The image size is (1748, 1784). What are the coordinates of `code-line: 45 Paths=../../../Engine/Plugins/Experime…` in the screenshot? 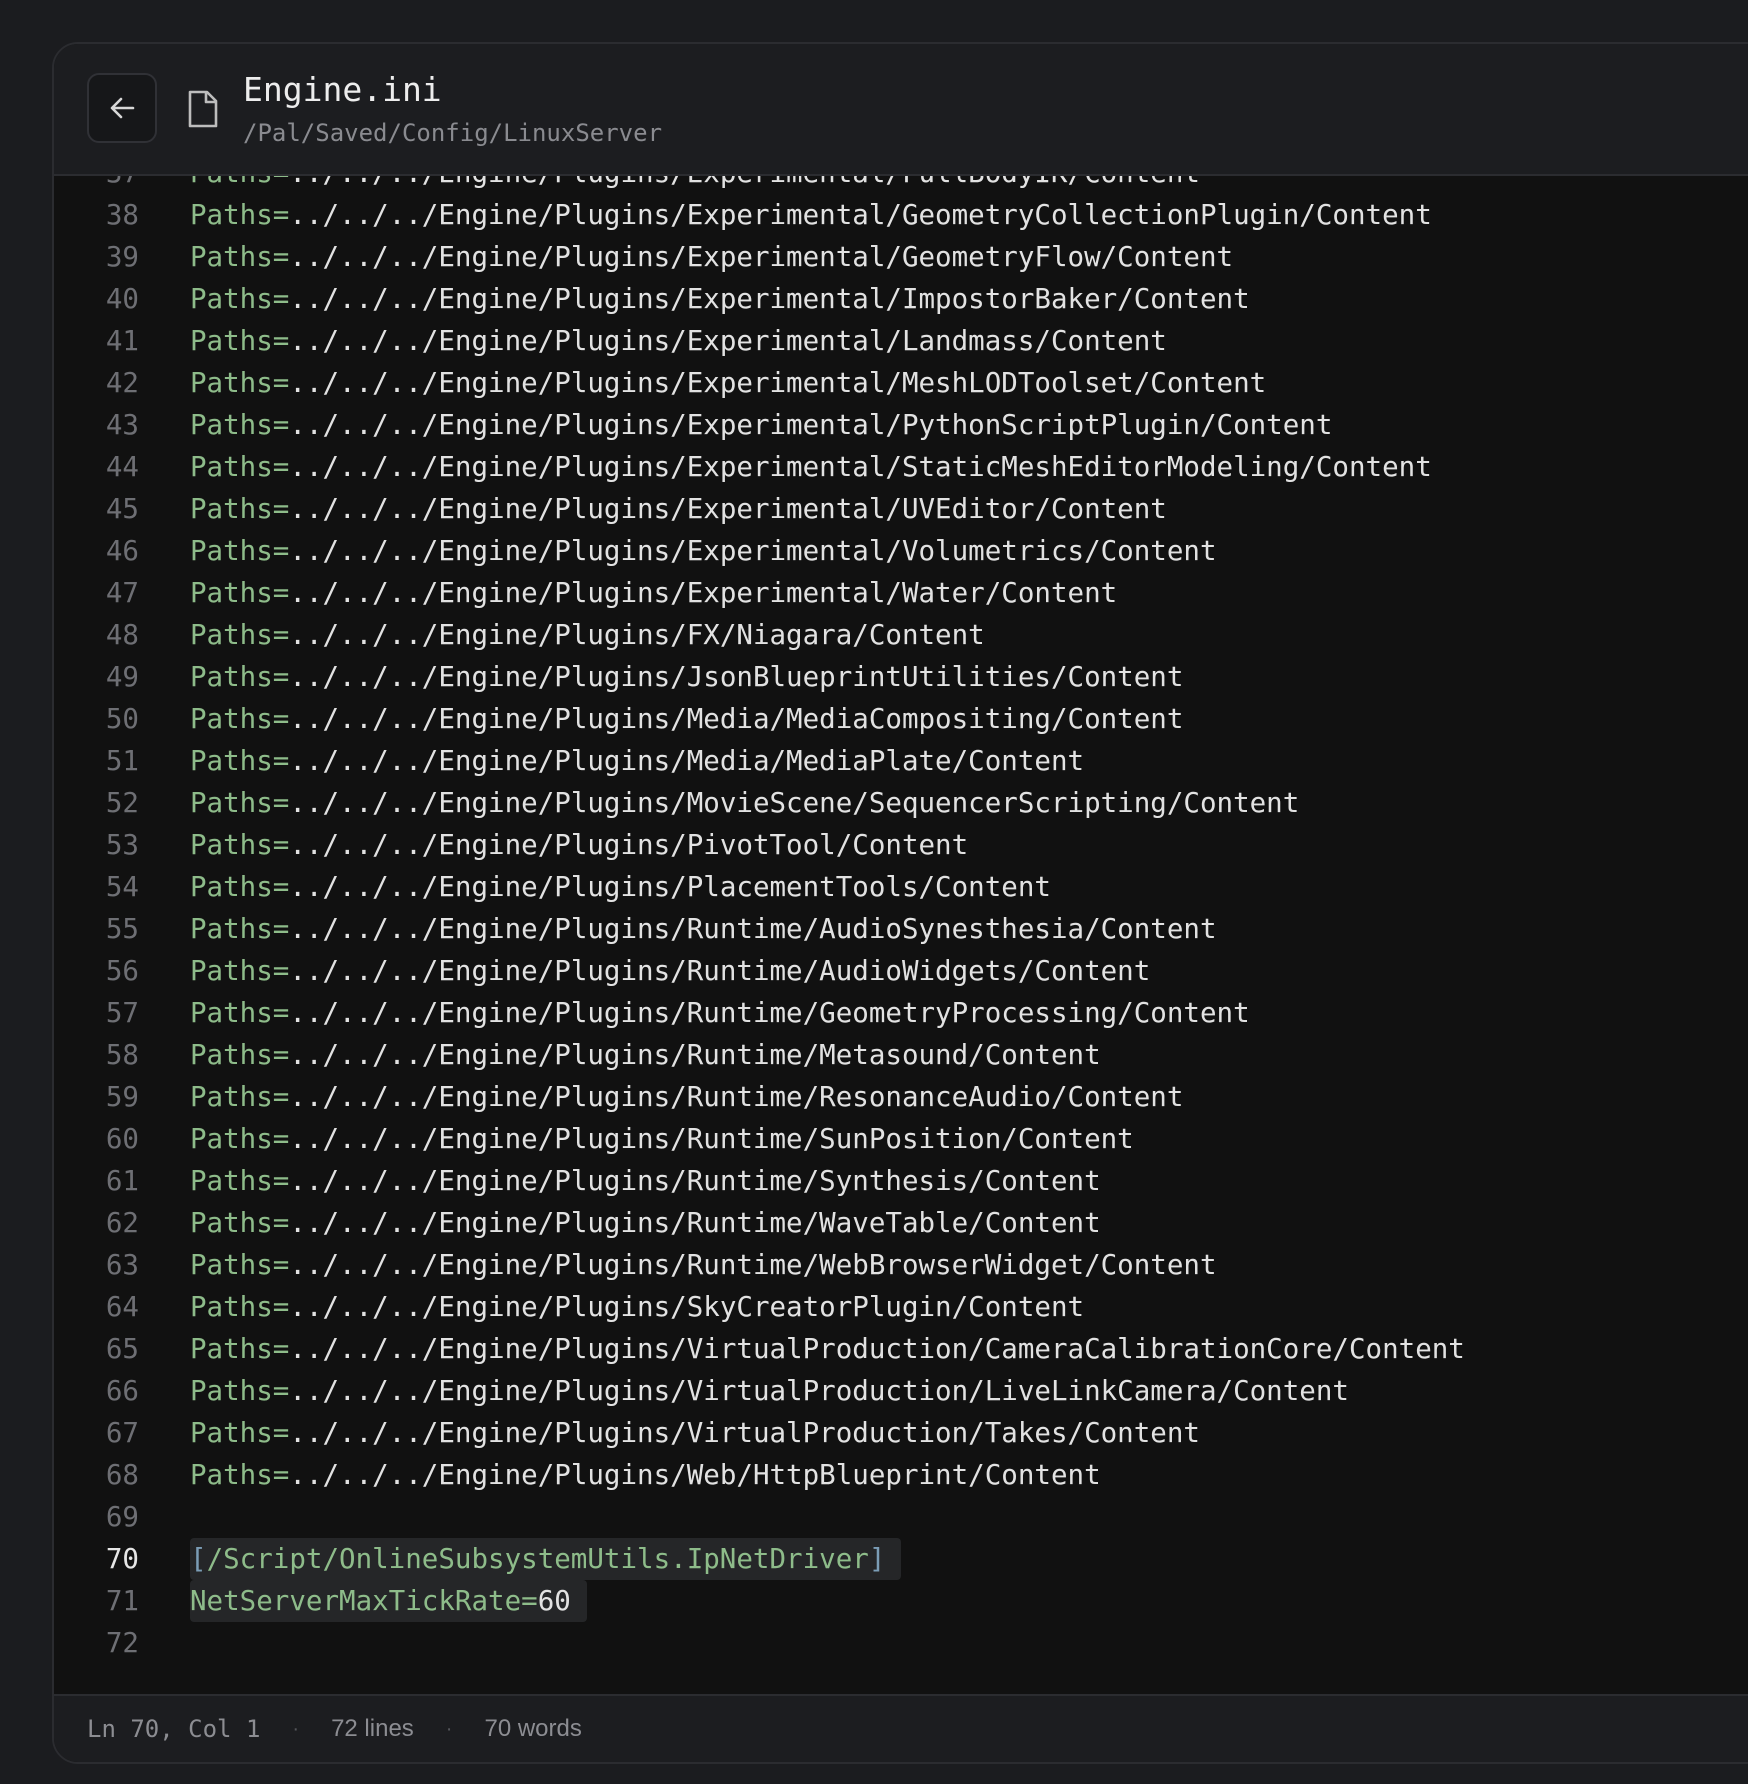 It's located at (901, 509).